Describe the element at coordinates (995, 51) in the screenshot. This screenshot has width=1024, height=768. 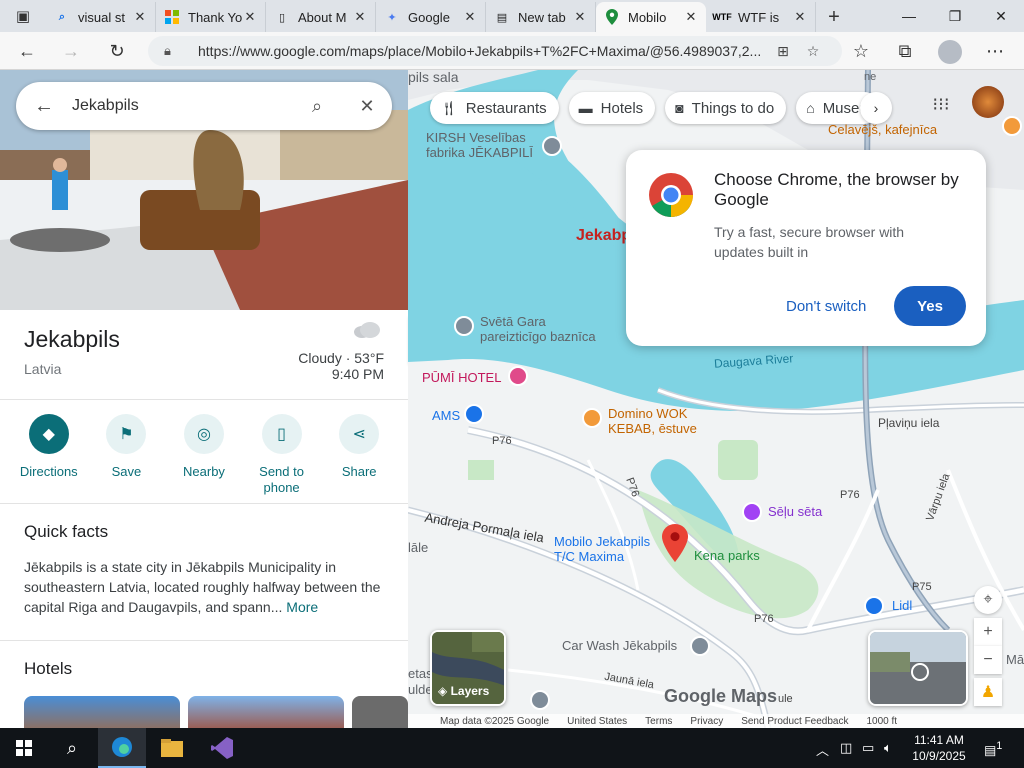
I see `settings-menu-button: ⋯` at that location.